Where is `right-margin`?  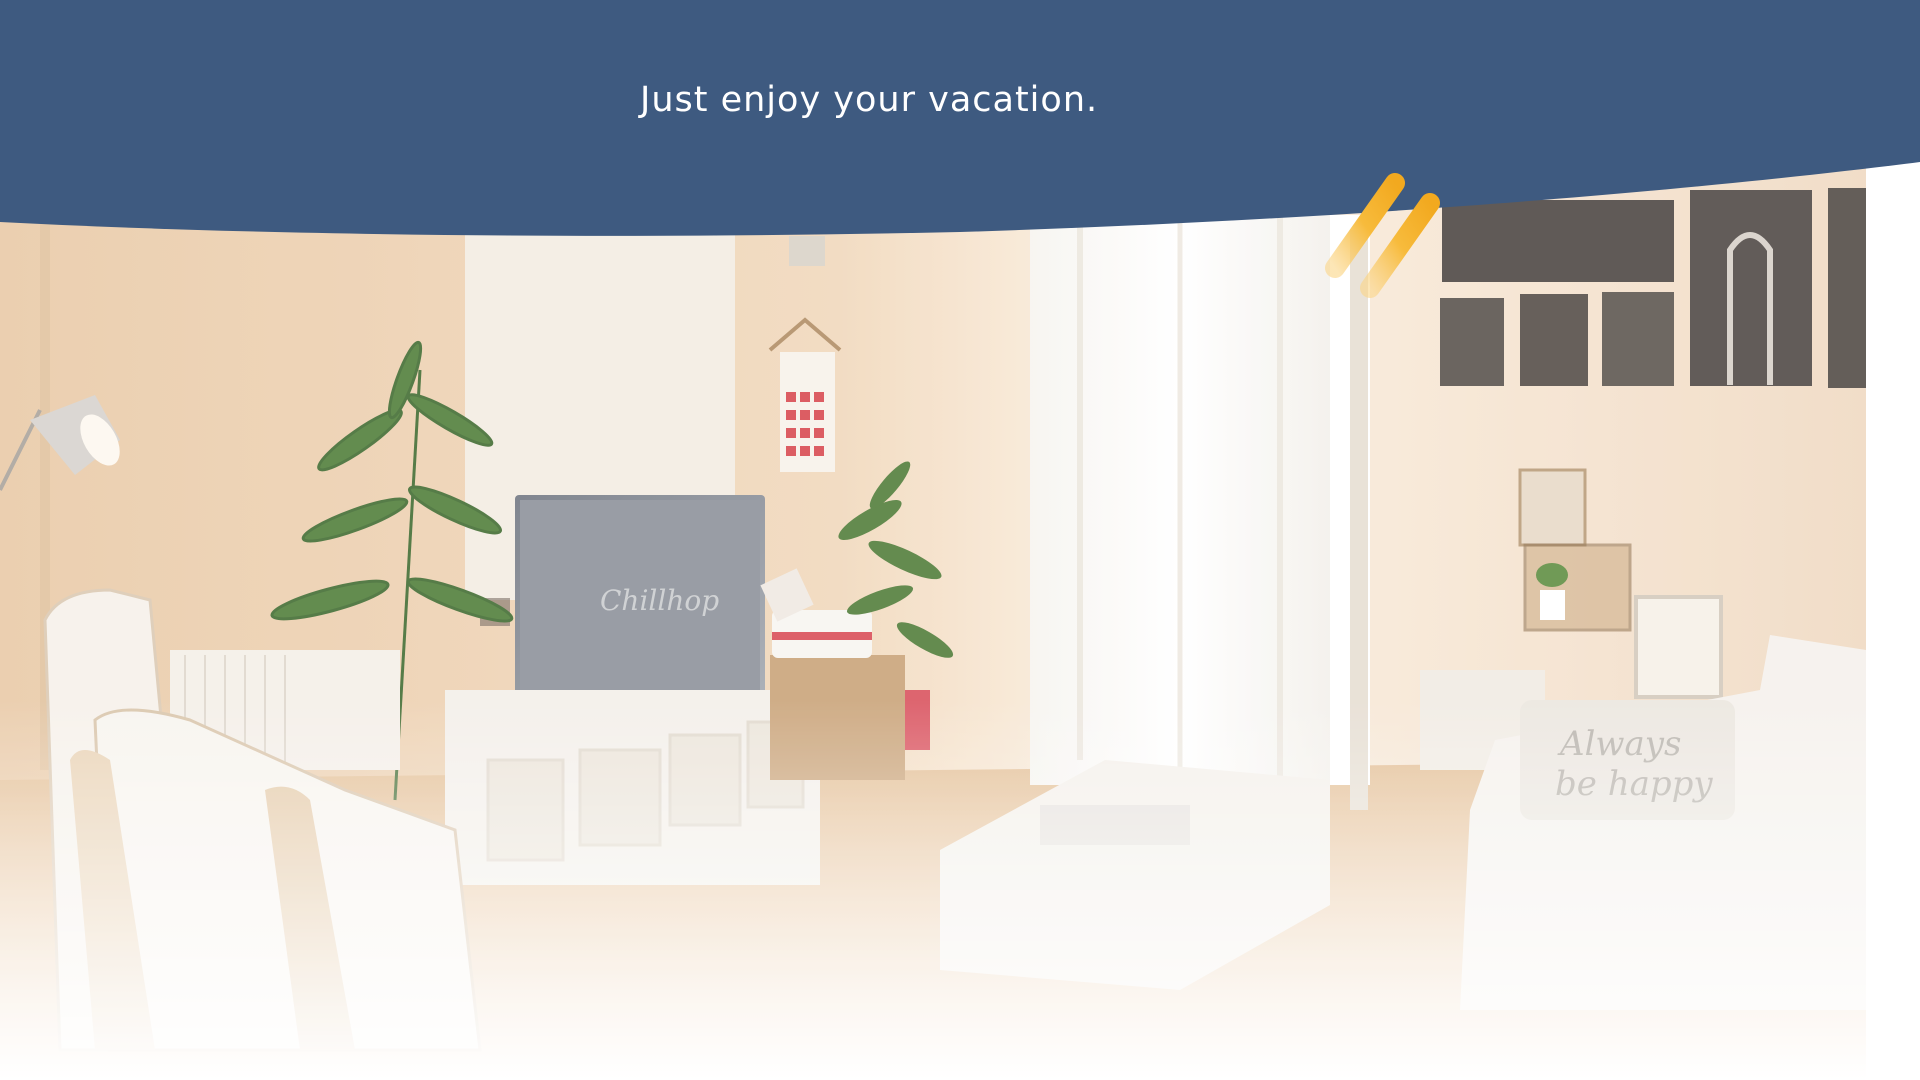 right-margin is located at coordinates (1893, 620).